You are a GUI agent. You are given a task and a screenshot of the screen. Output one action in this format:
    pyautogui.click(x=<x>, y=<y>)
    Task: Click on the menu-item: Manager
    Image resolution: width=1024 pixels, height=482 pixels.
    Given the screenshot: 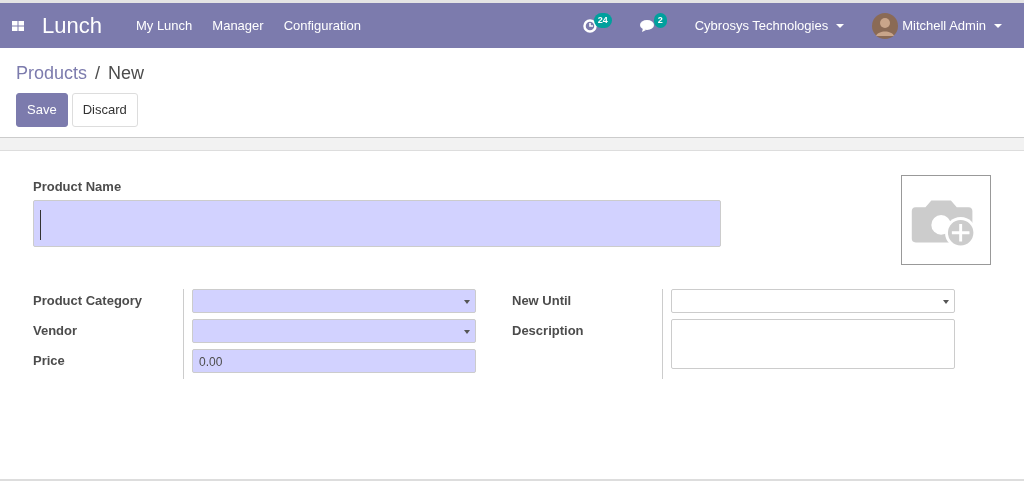 What is the action you would take?
    pyautogui.click(x=238, y=25)
    